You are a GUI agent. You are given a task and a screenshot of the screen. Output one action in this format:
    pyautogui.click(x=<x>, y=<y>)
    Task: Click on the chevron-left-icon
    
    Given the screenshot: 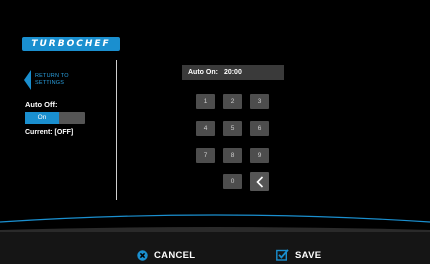 What is the action you would take?
    pyautogui.click(x=259, y=181)
    